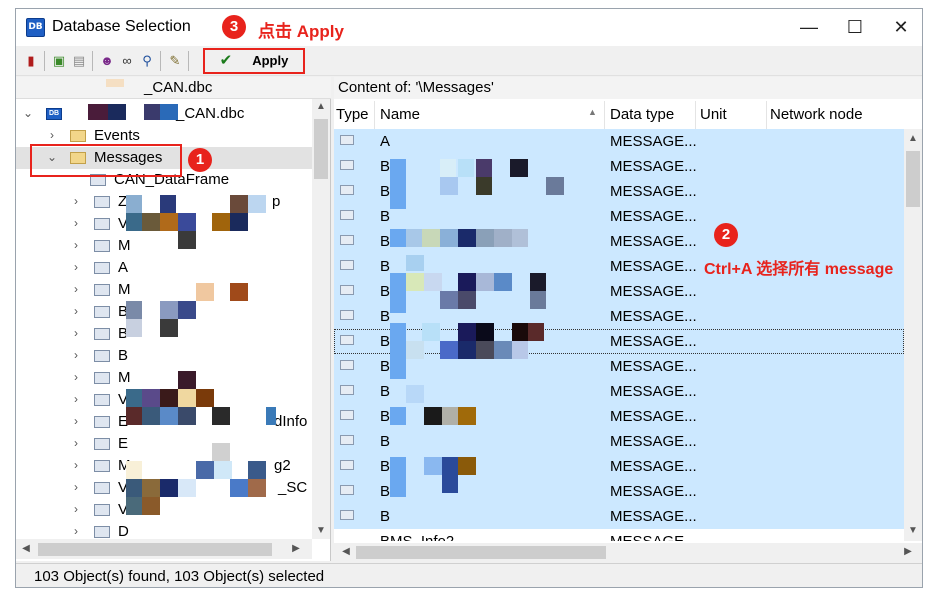 This screenshot has width=937, height=601. Describe the element at coordinates (913, 335) in the screenshot. I see `list-vertical-scrollbar: ▲ ▼` at that location.